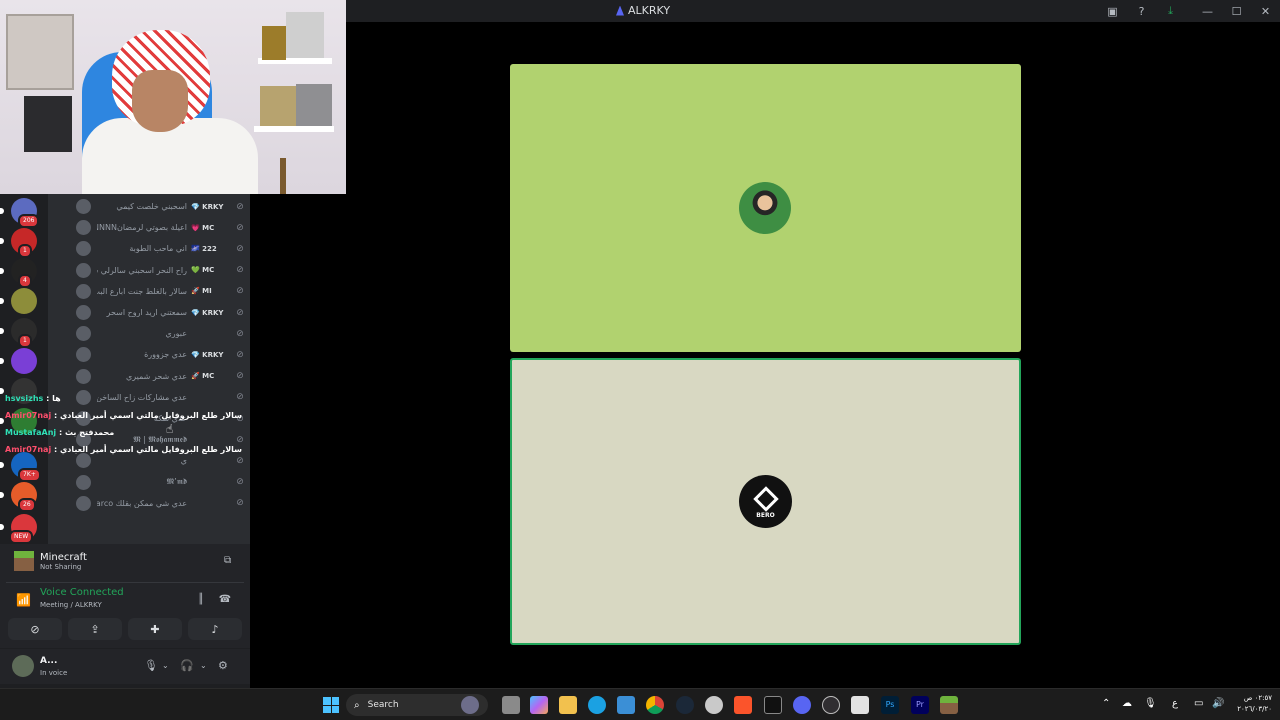  I want to click on photoshop-icon: Ps, so click(890, 705).